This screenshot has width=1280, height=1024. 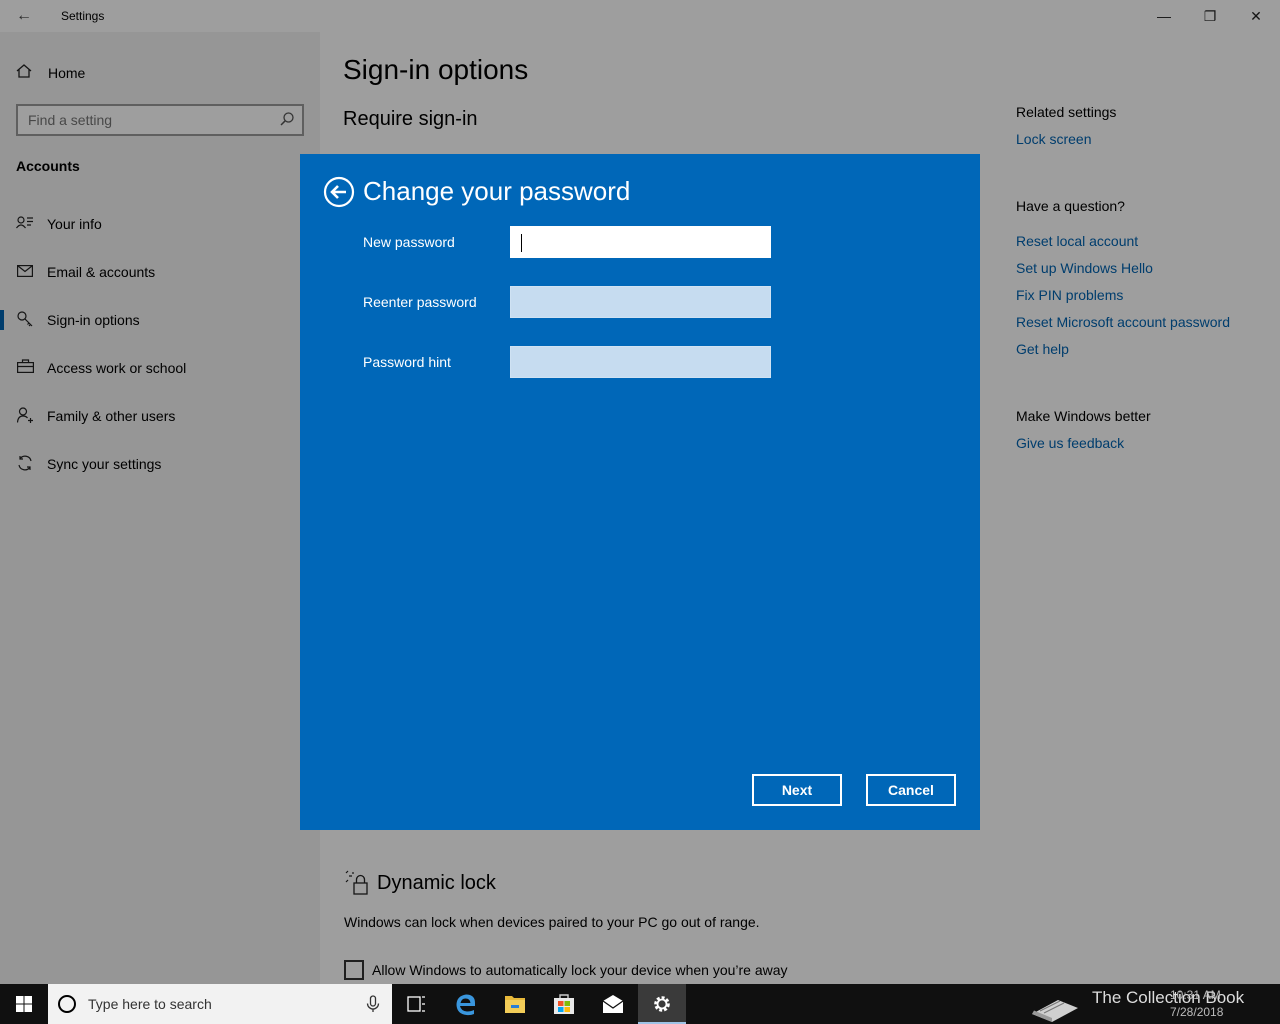 I want to click on new-password-field, so click(x=640, y=242).